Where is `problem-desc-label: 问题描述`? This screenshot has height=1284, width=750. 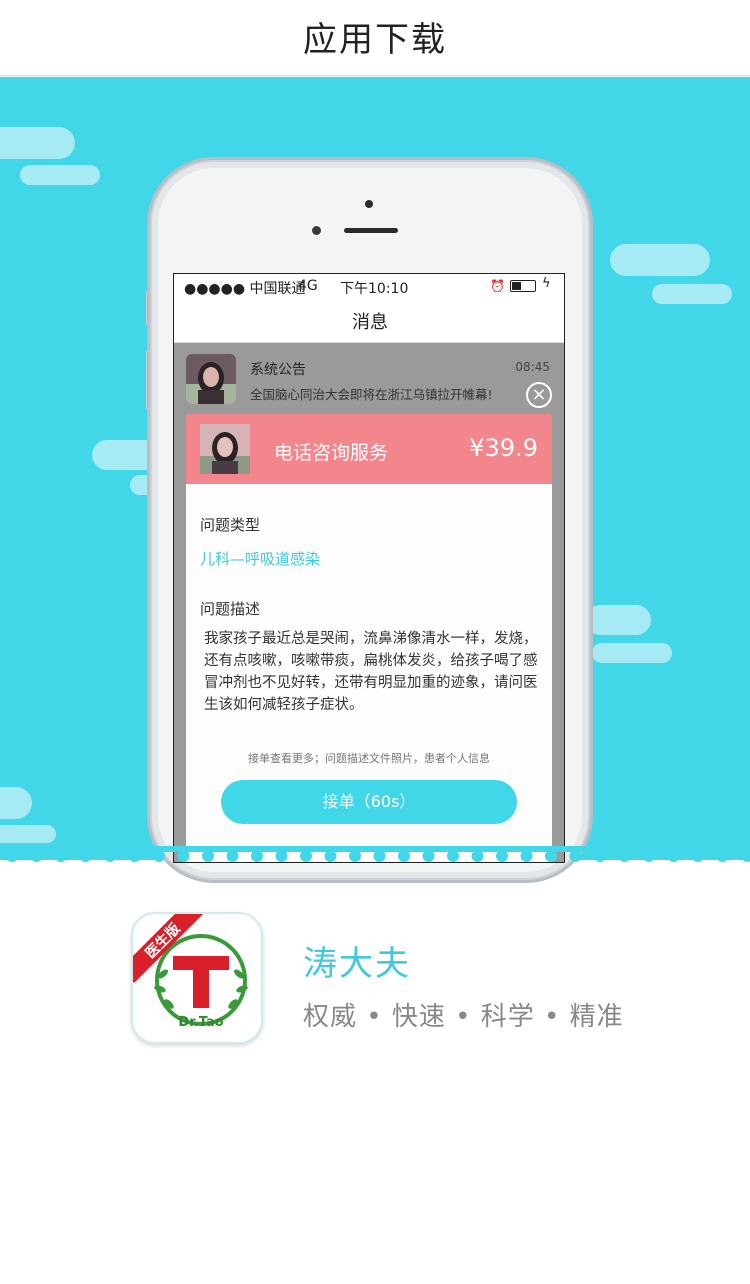 problem-desc-label: 问题描述 is located at coordinates (230, 609).